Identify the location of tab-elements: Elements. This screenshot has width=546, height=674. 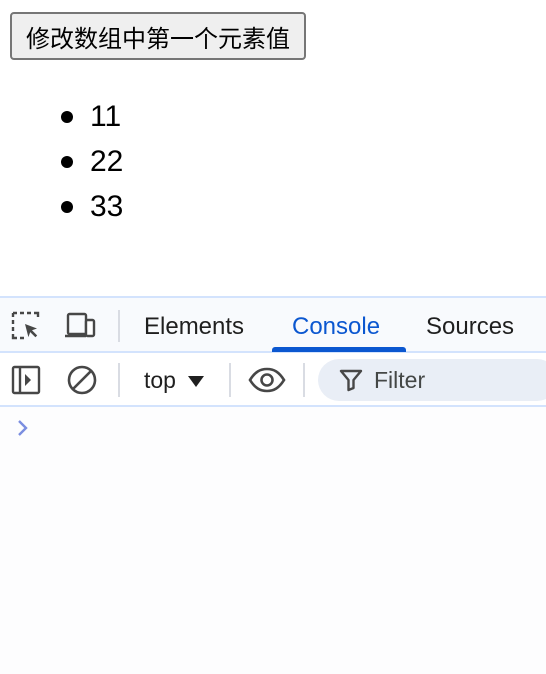
(194, 325).